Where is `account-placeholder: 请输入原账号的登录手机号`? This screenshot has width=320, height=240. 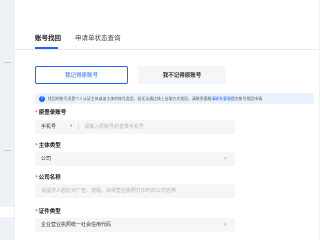
account-placeholder: 请输入原账号的登录手机号 is located at coordinates (114, 127).